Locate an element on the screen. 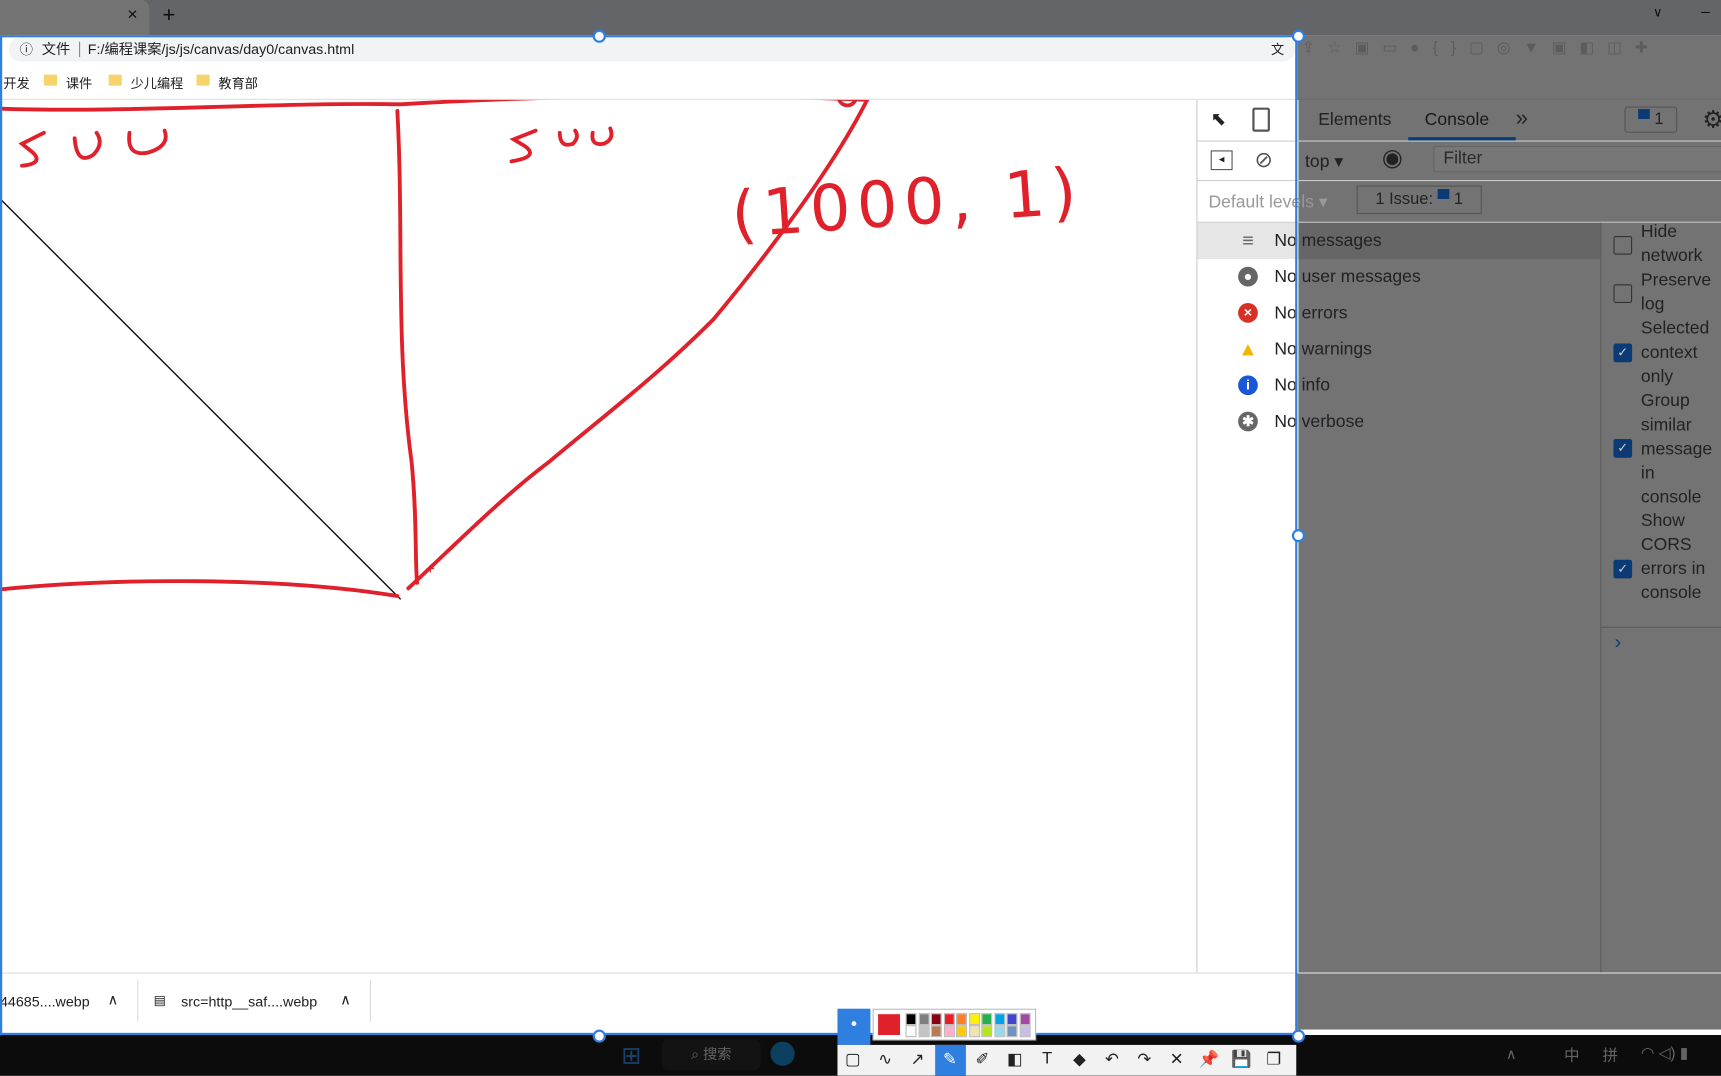 The image size is (1721, 1076). snip-tool-button: ▢ is located at coordinates (852, 1059).